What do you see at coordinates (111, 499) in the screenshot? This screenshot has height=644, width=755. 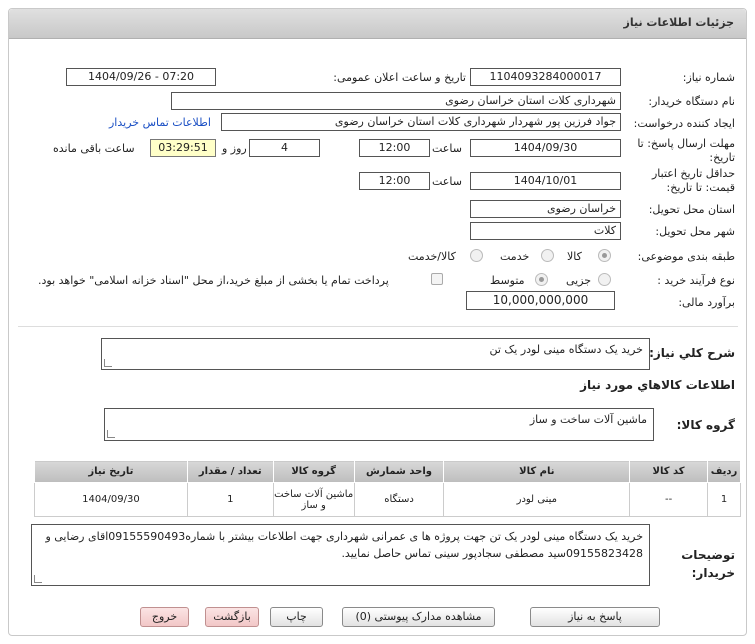 I see `cell-need-date: 1404/09/30` at bounding box center [111, 499].